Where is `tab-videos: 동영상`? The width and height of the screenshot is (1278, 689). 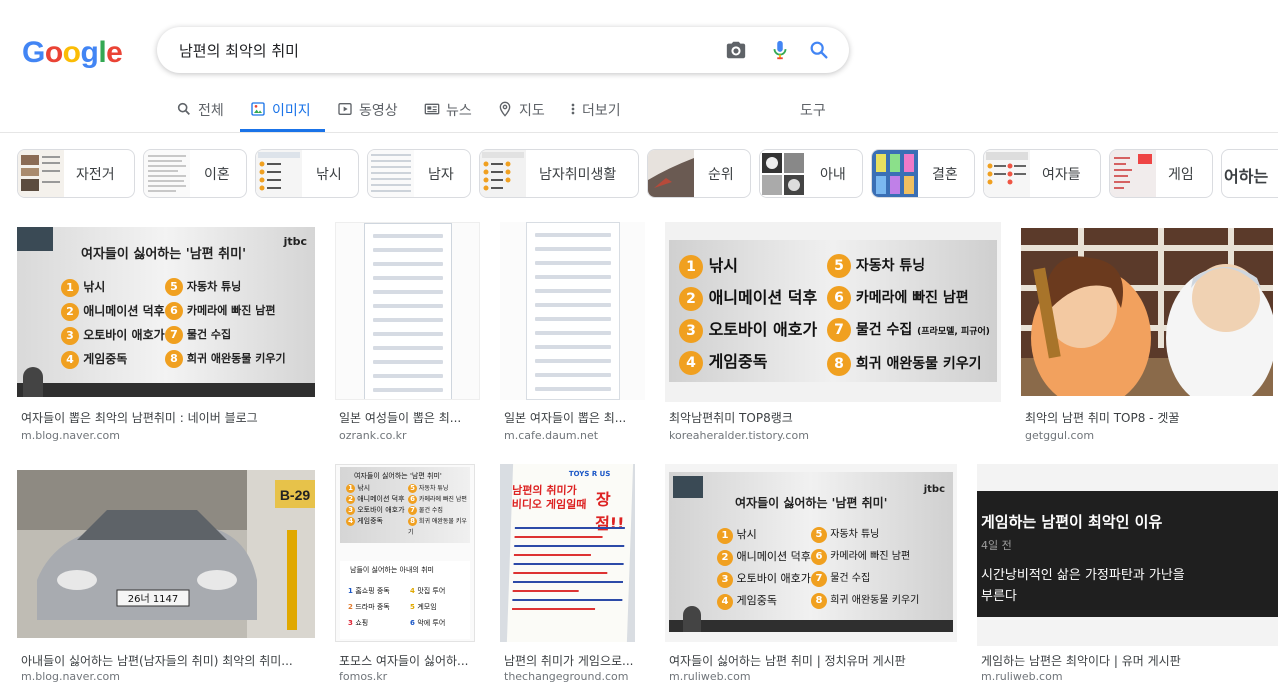 tab-videos: 동영상 is located at coordinates (367, 112).